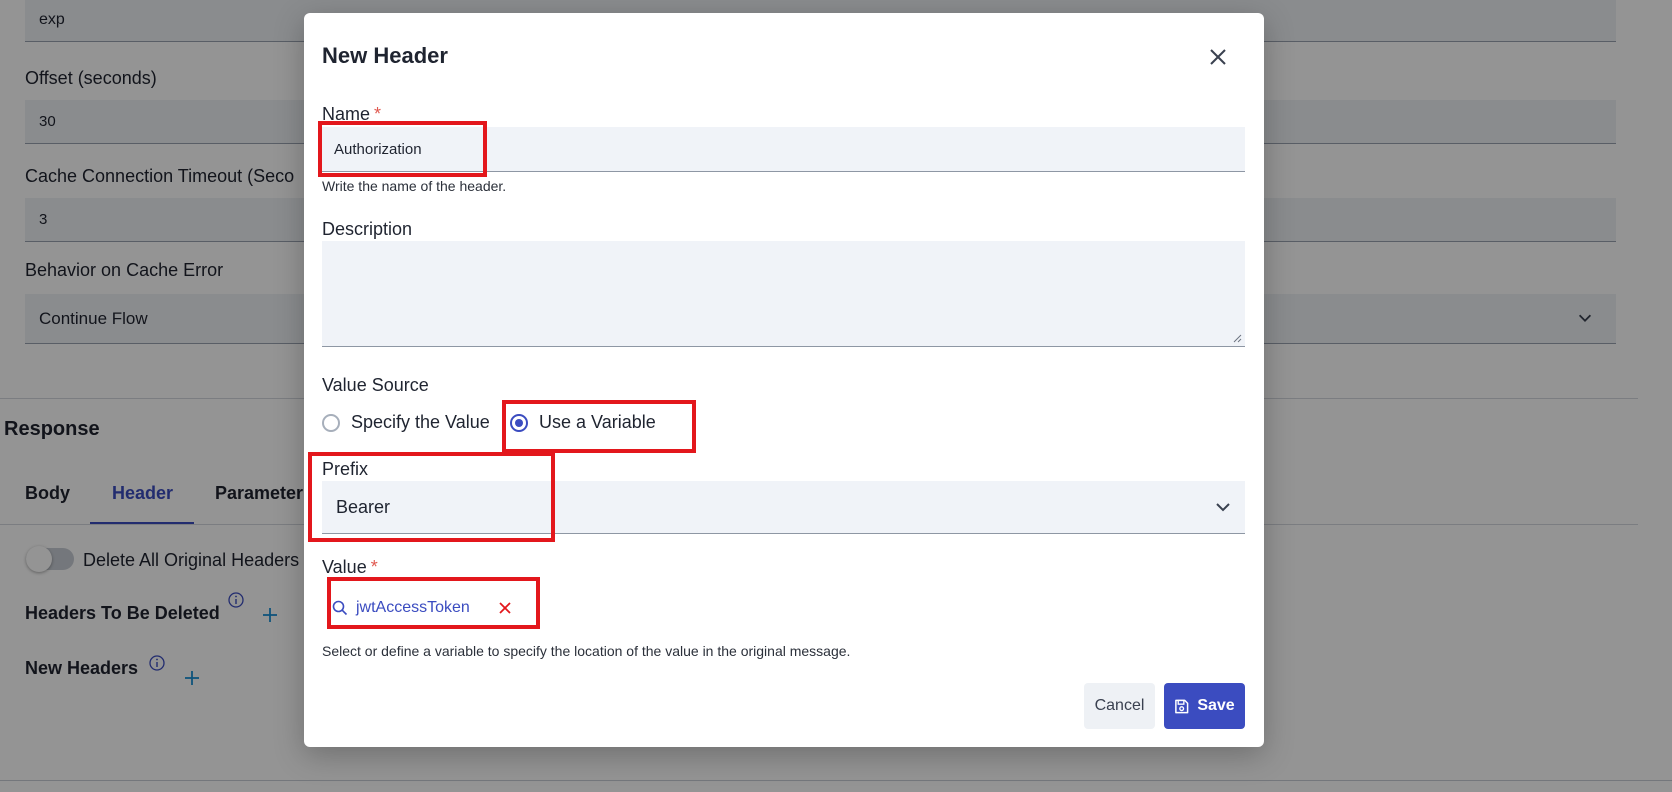 The width and height of the screenshot is (1672, 792). What do you see at coordinates (597, 422) in the screenshot?
I see `radio-variable-label: Use a Variable` at bounding box center [597, 422].